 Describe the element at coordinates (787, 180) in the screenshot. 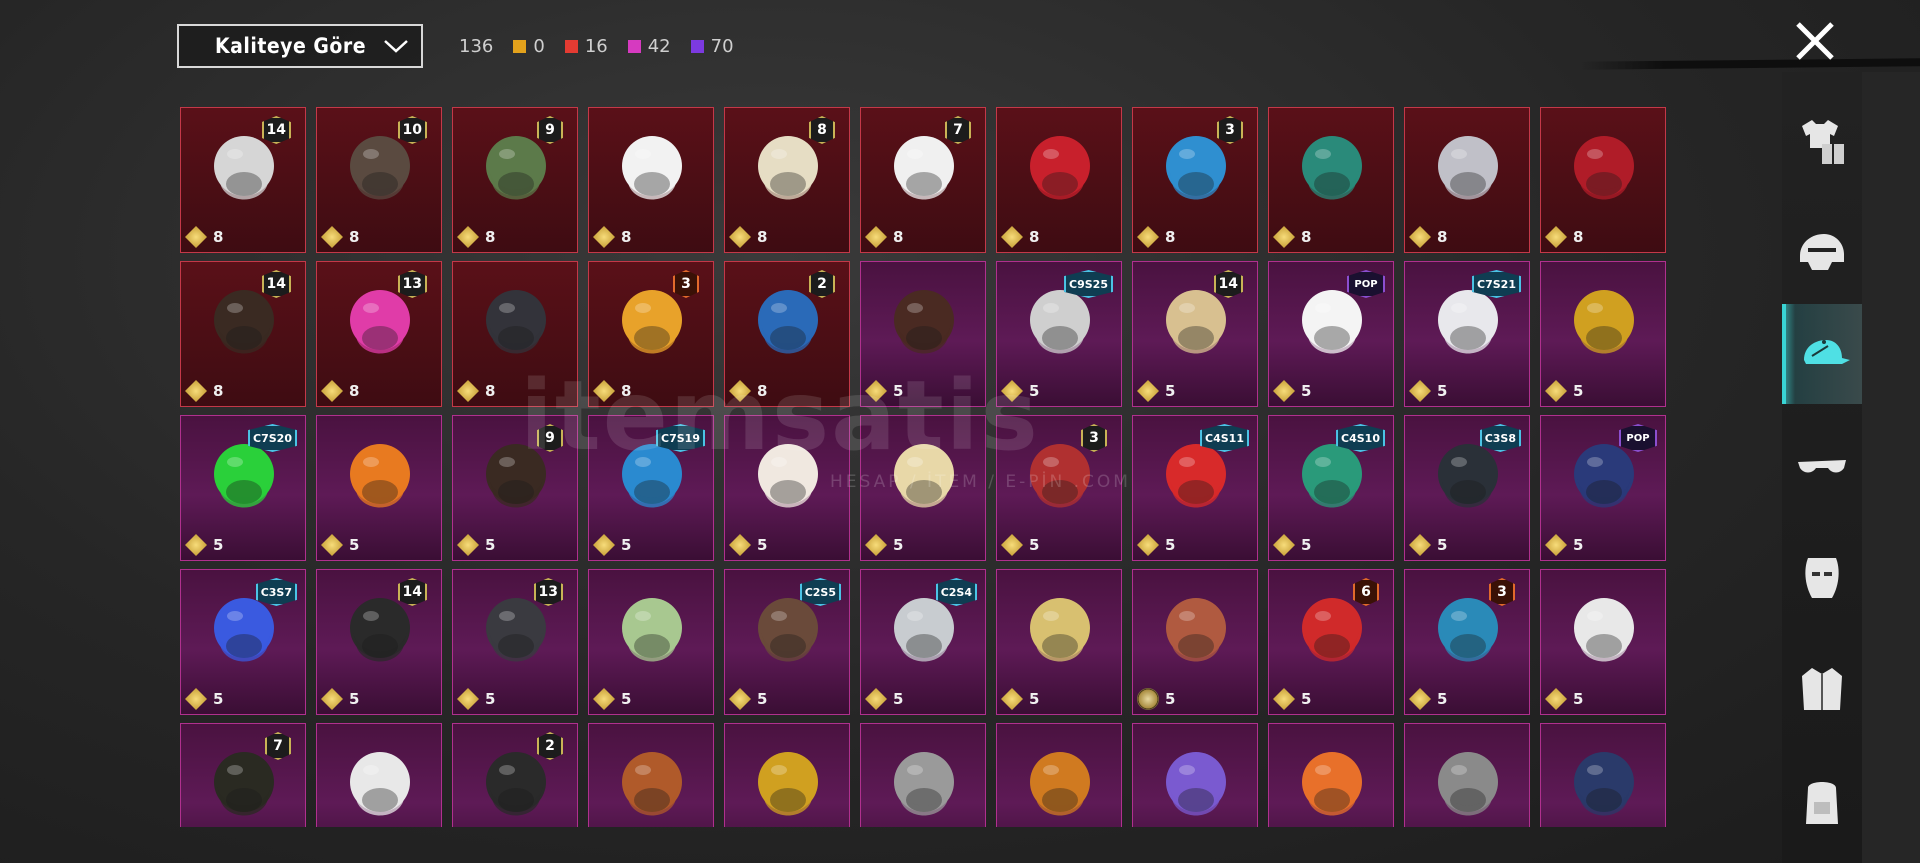

I see `item-card: 88` at that location.